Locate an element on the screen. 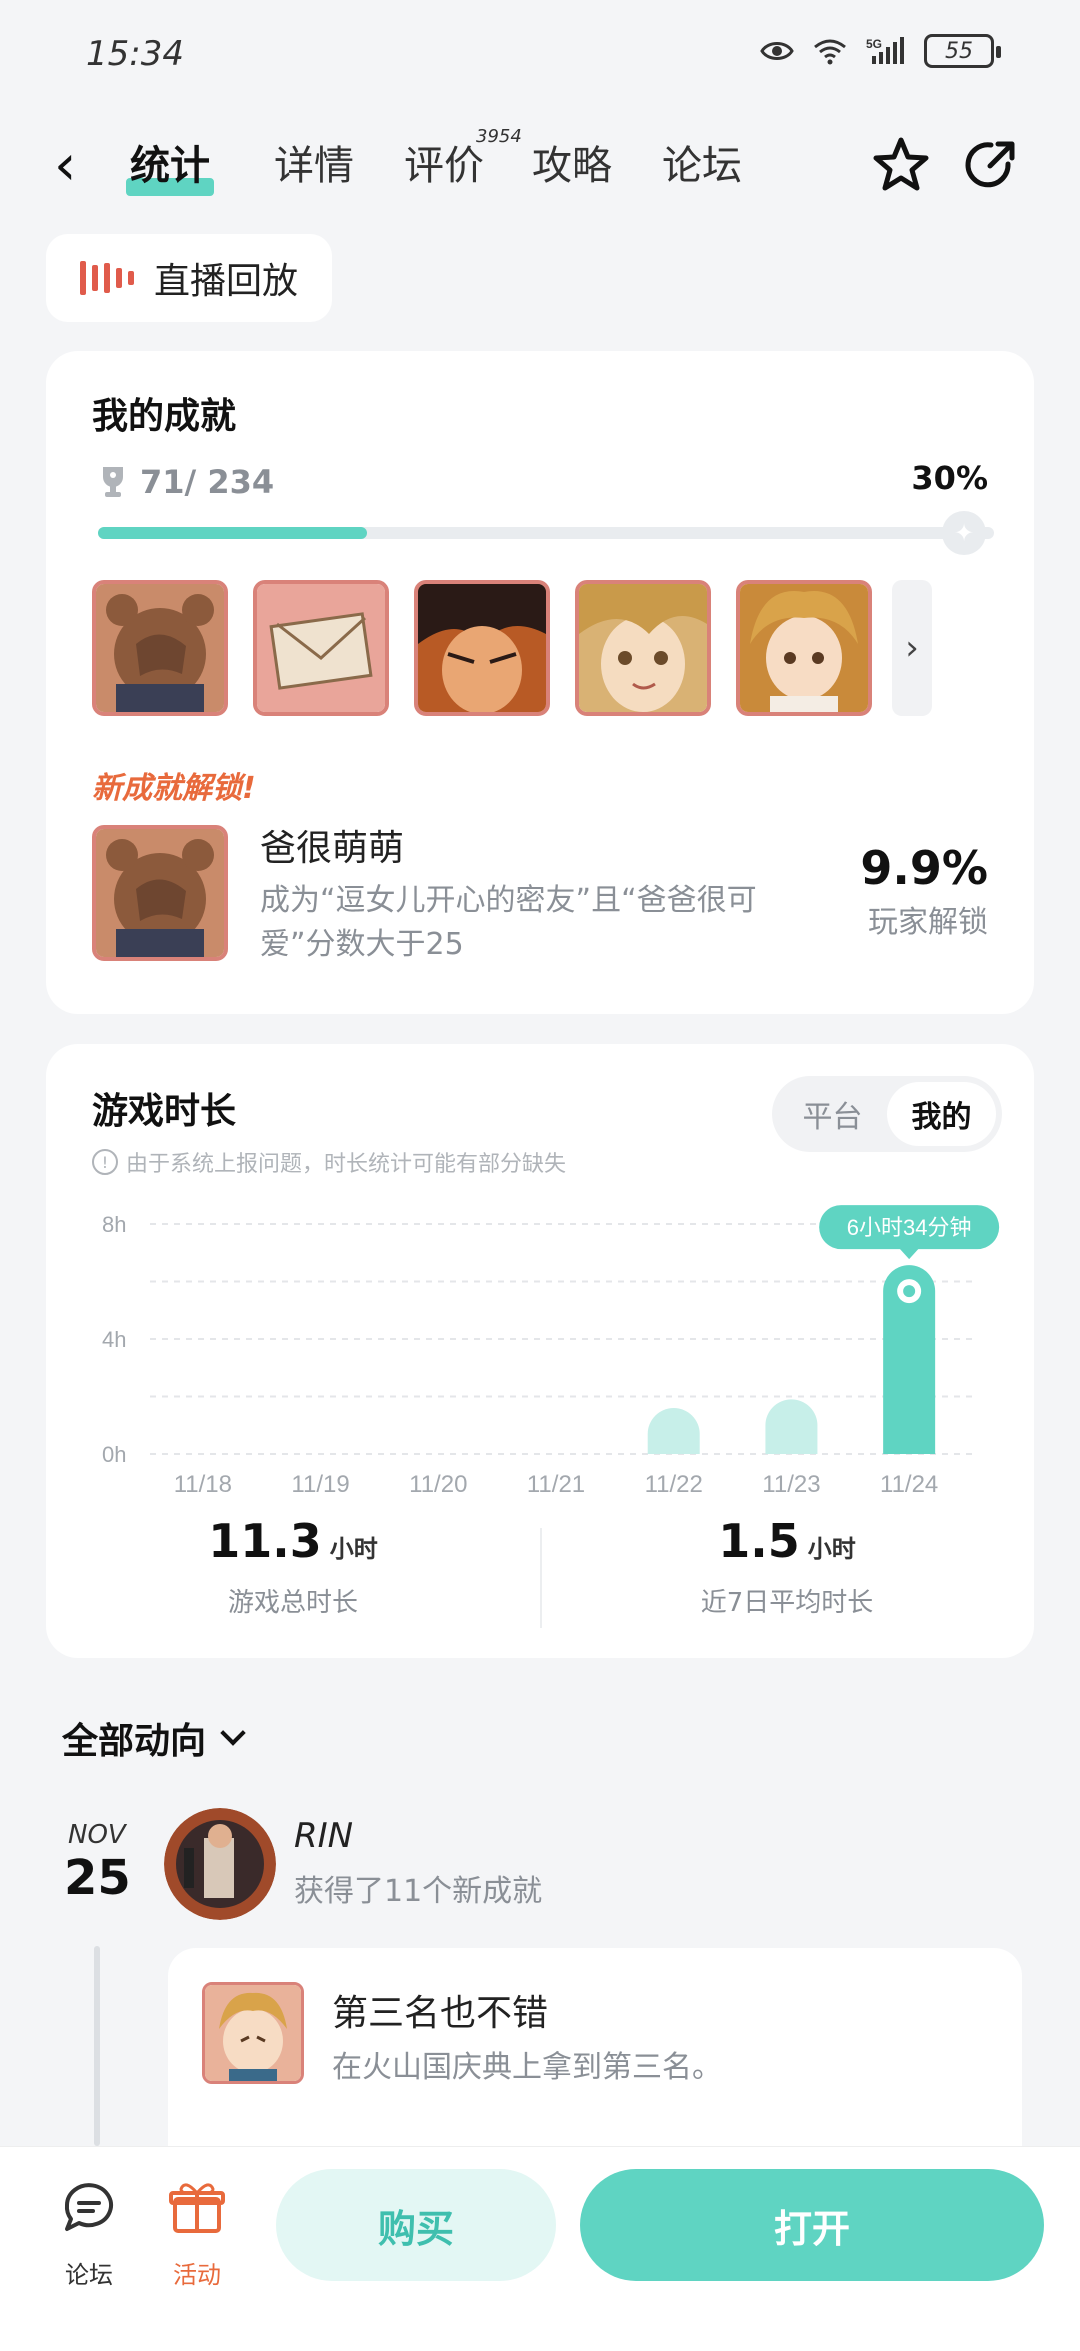 The width and height of the screenshot is (1080, 2351). timeline-line is located at coordinates (97, 2046).